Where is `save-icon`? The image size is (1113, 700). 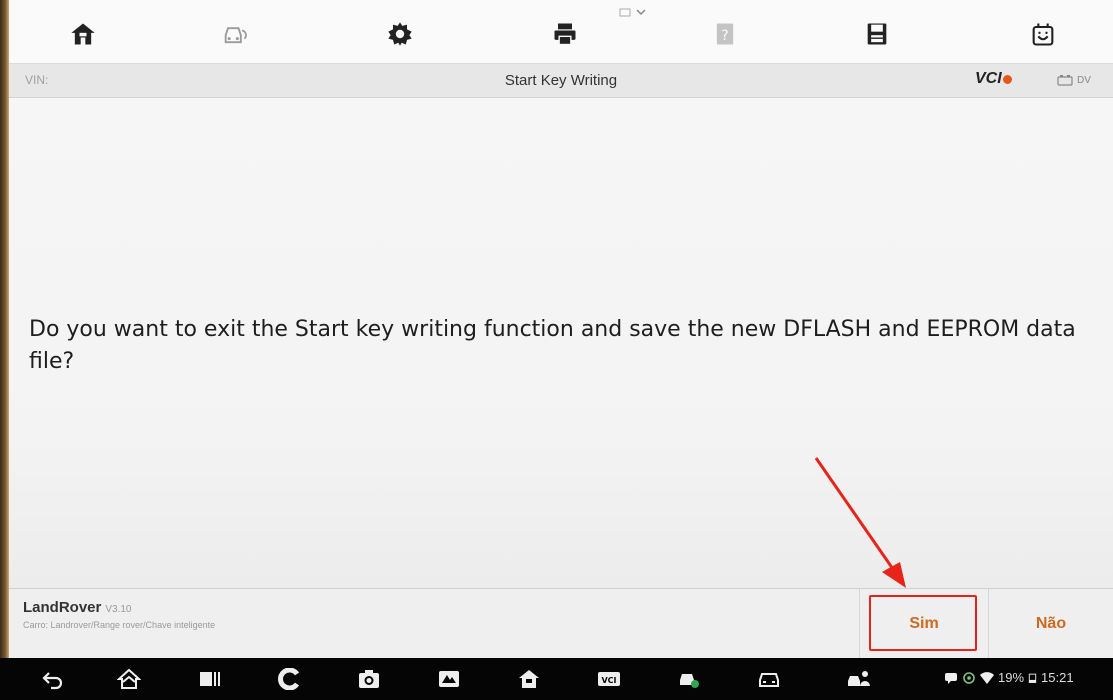
save-icon is located at coordinates (877, 34).